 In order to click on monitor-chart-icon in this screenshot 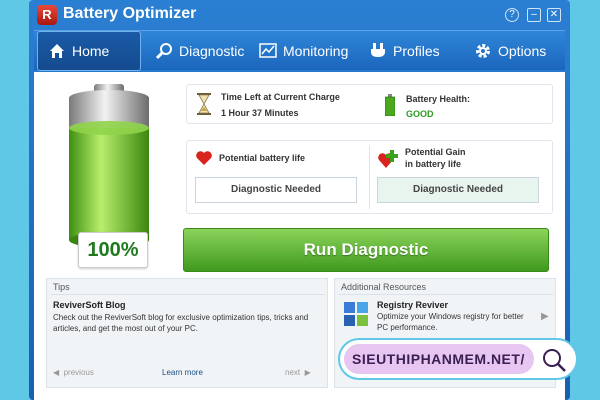, I will do `click(268, 51)`.